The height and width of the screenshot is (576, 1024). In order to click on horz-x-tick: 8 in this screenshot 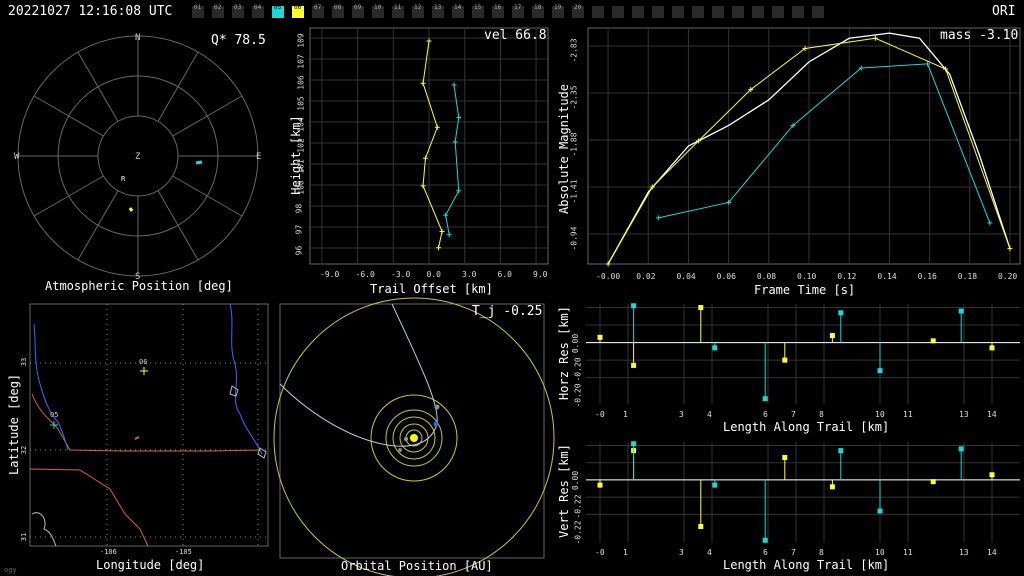, I will do `click(821, 414)`.